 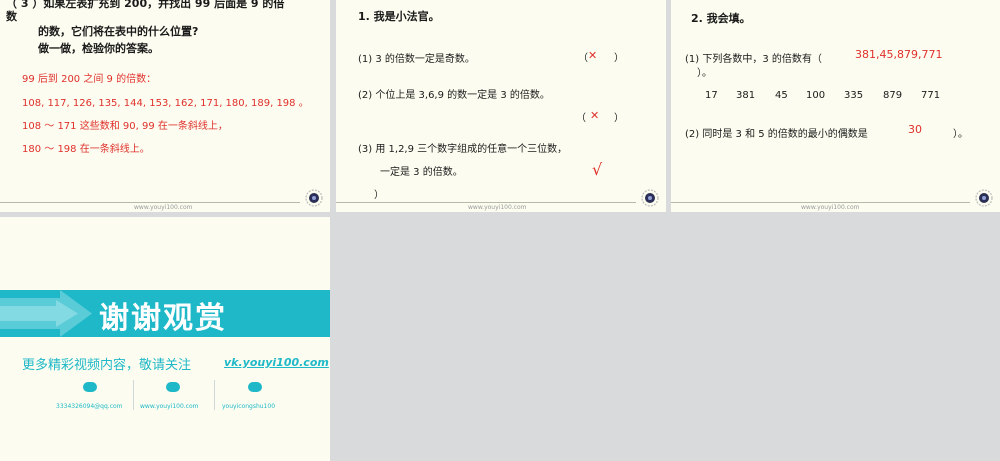 What do you see at coordinates (145, 5) in the screenshot?
I see `question-line-1: （ 3 ）如果左表扩充到 200，并找出 99 后面是 9 的倍` at bounding box center [145, 5].